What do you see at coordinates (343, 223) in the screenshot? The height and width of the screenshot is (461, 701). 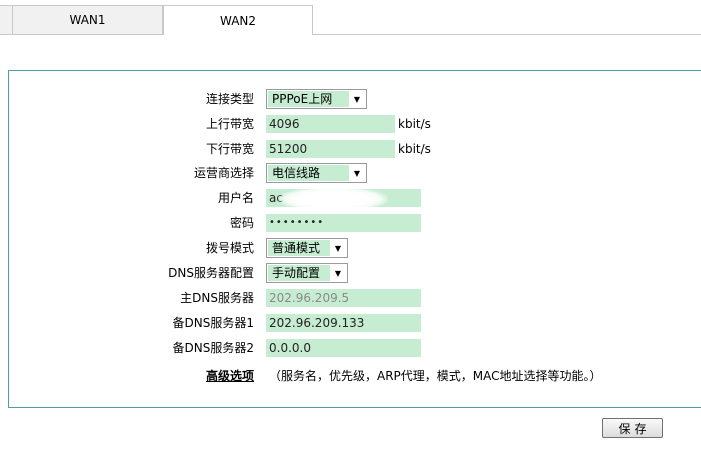 I see `password-input: ••••••••` at bounding box center [343, 223].